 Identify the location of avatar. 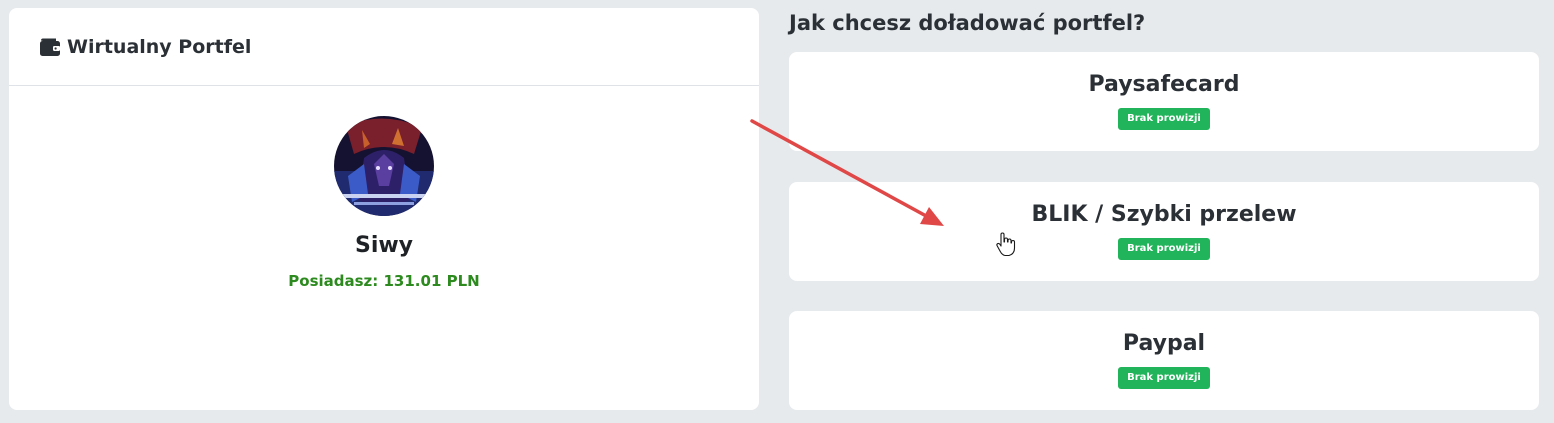
(384, 166).